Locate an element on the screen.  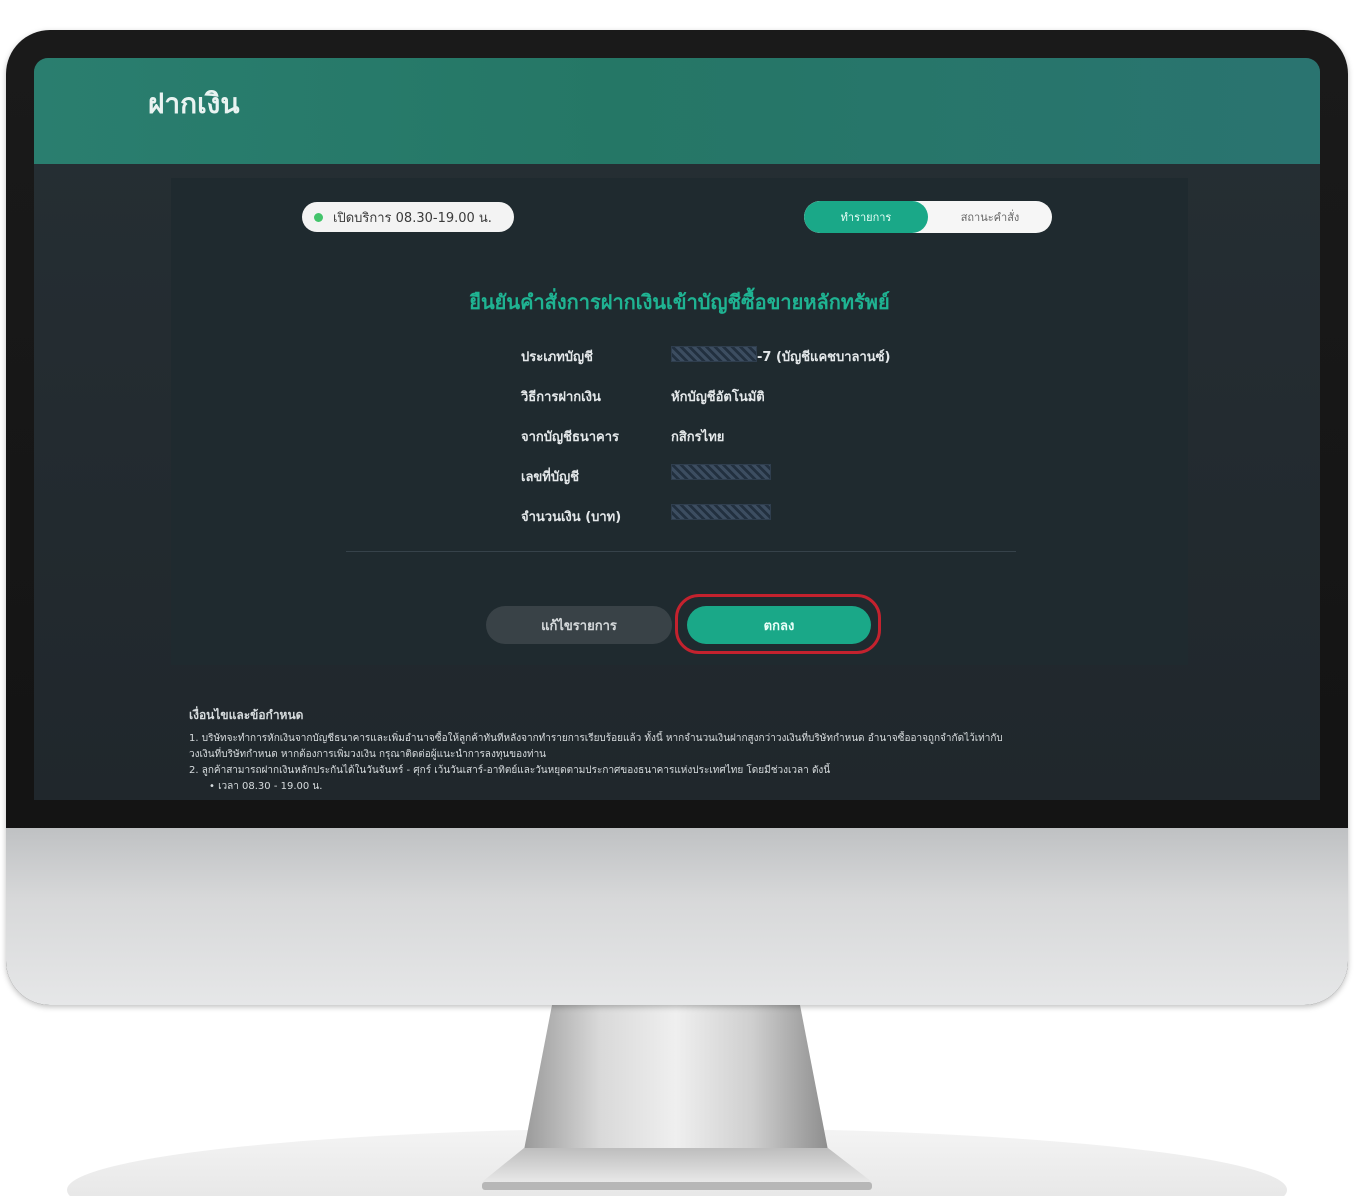
account-number-label: เลขที่บัญชี is located at coordinates (550, 477).